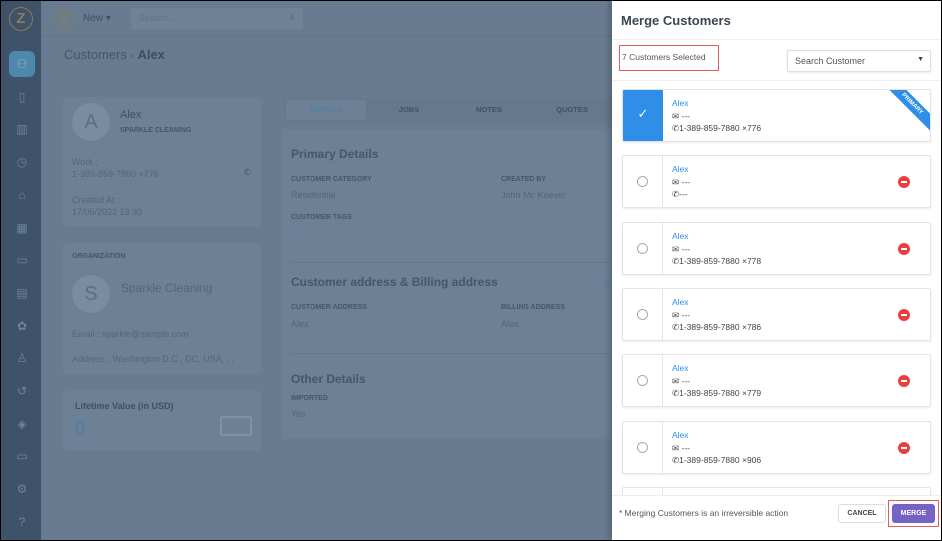 Image resolution: width=942 pixels, height=541 pixels. What do you see at coordinates (236, 426) in the screenshot?
I see `money-icon` at bounding box center [236, 426].